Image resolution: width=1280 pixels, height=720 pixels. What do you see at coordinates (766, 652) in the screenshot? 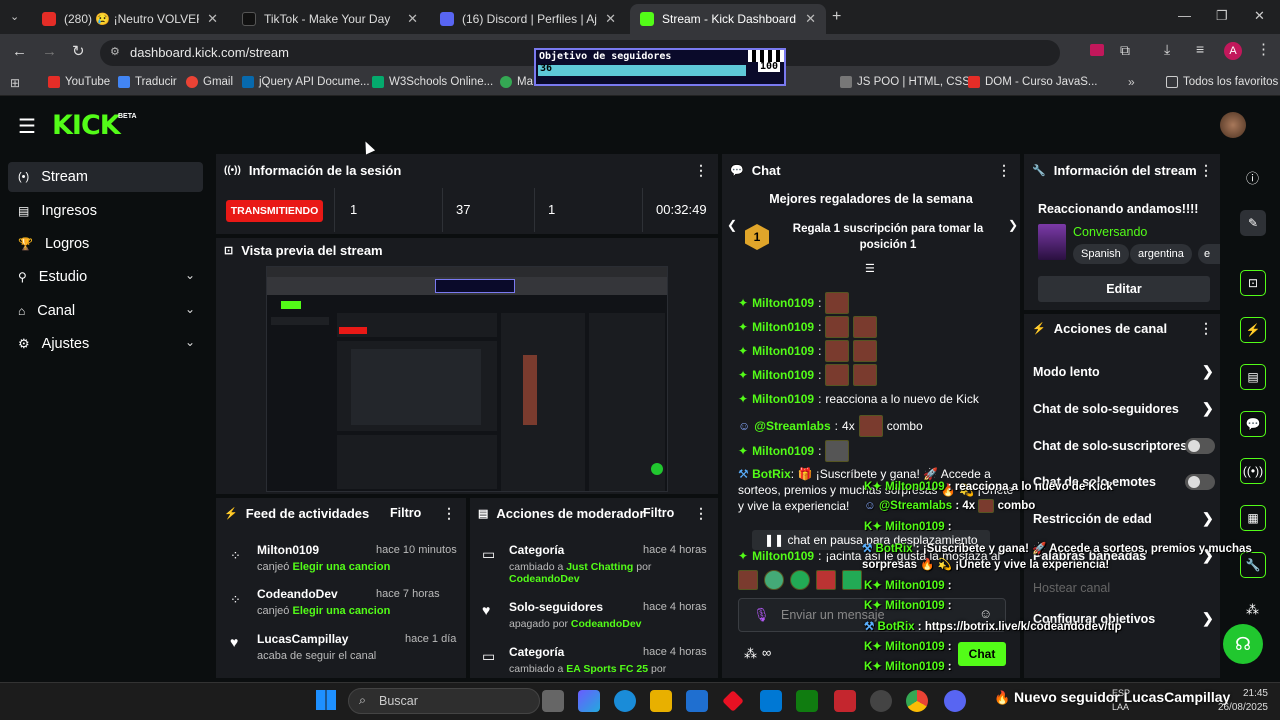
I see `infinity-icon: ∞` at bounding box center [766, 652].